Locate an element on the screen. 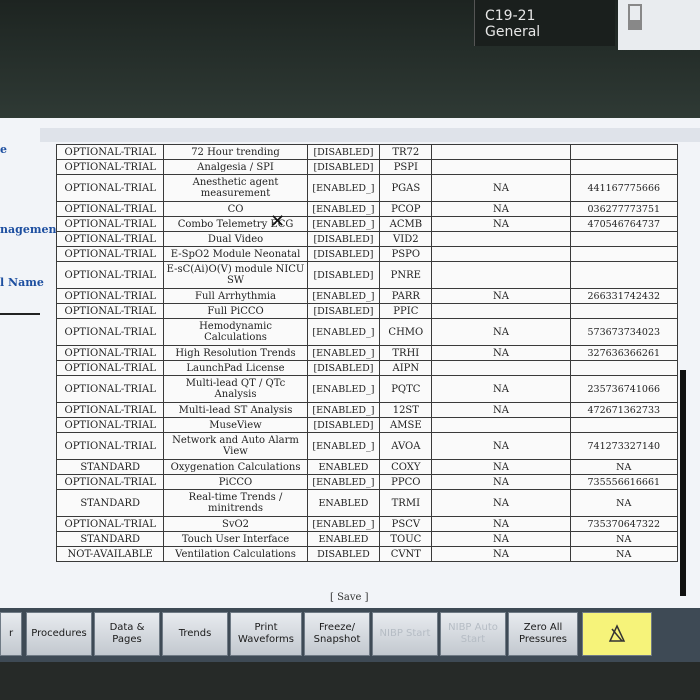  sidebar-item-1: e is located at coordinates (3, 149).